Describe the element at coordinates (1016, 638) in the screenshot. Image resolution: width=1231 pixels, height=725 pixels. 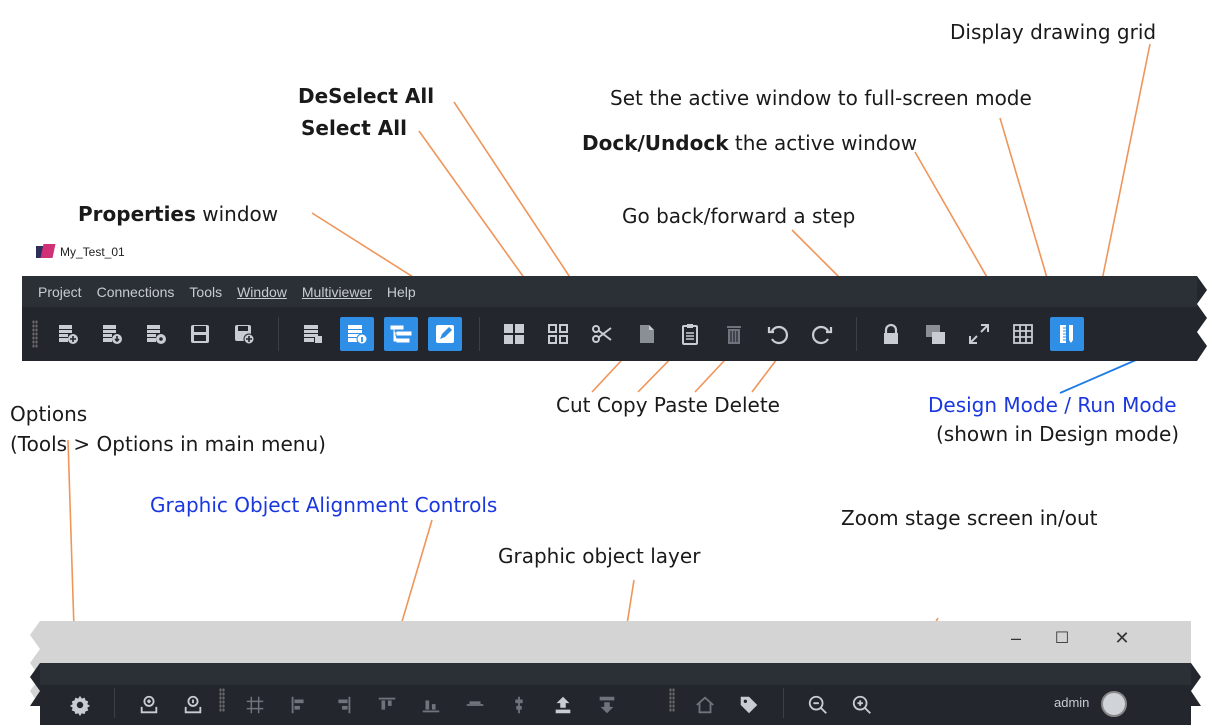
I see `minimize-icon: –` at that location.